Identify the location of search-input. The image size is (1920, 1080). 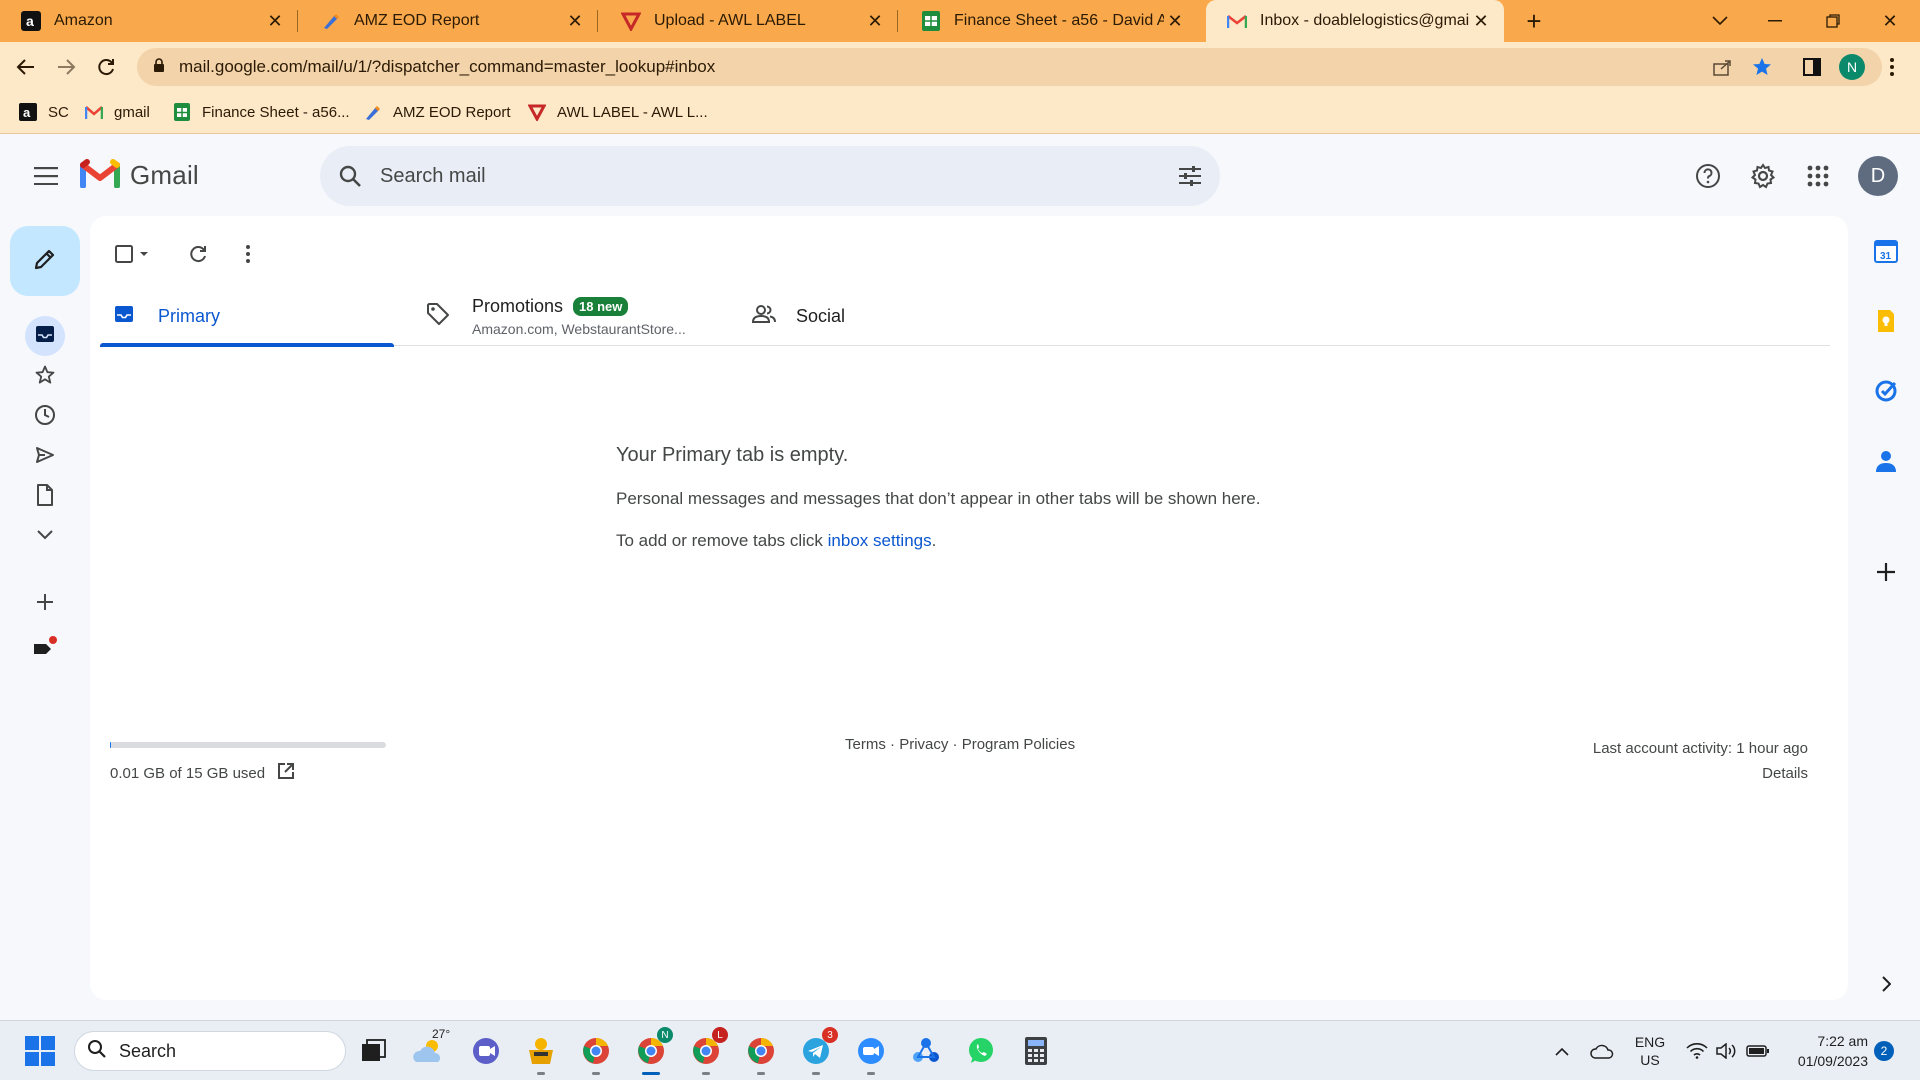
(770, 176).